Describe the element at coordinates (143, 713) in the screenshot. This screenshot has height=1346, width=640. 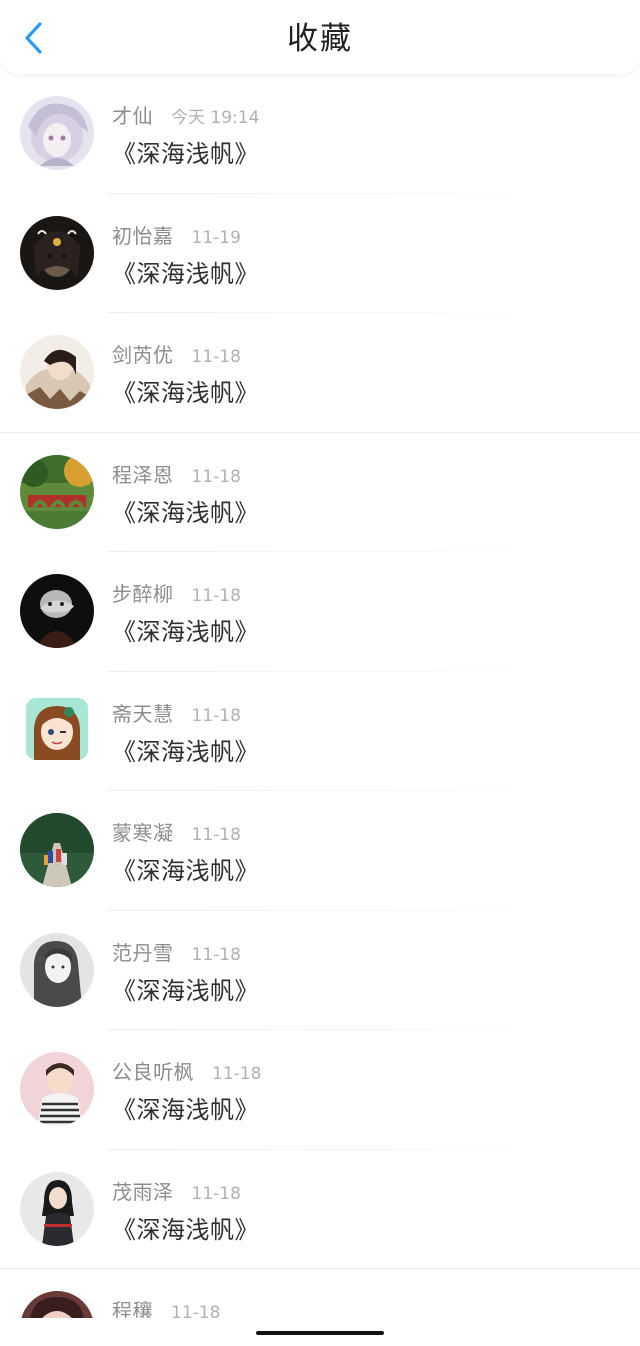
I see `user-name: 斋天慧` at that location.